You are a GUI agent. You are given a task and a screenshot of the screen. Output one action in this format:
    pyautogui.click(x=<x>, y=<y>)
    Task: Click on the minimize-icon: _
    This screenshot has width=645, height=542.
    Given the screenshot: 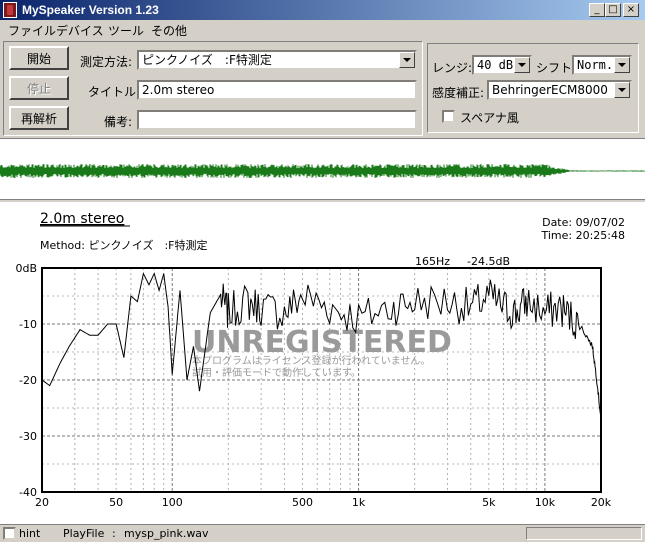 What is the action you would take?
    pyautogui.click(x=597, y=10)
    